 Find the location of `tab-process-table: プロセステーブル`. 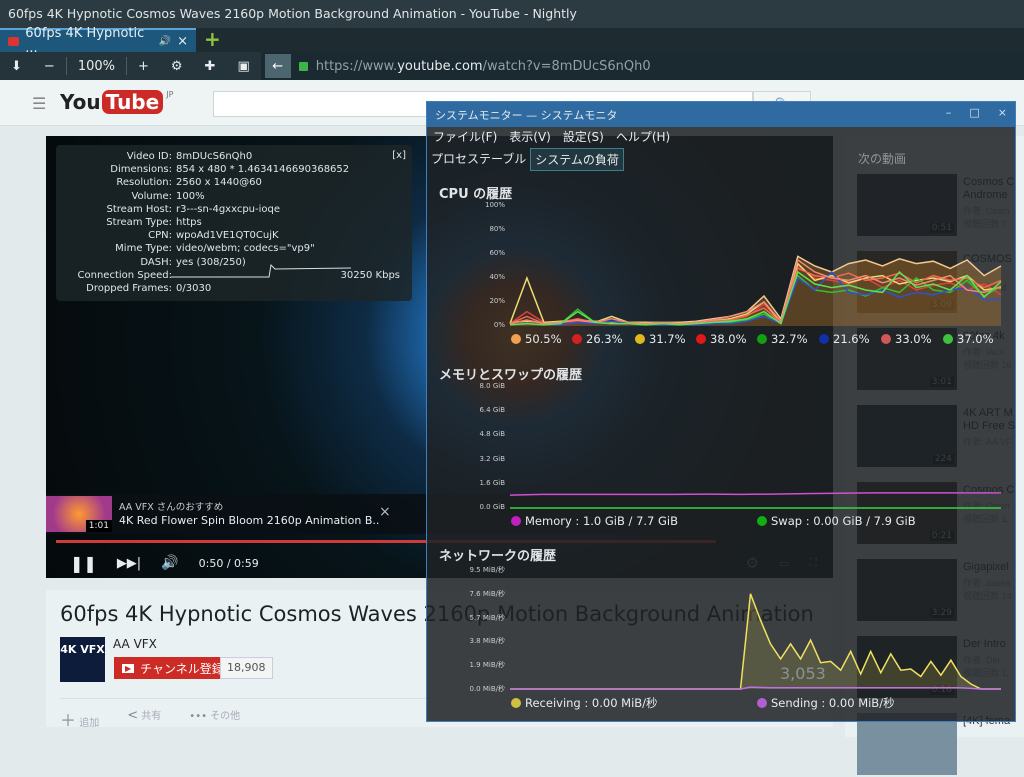

tab-process-table: プロセステーブル is located at coordinates (478, 159).